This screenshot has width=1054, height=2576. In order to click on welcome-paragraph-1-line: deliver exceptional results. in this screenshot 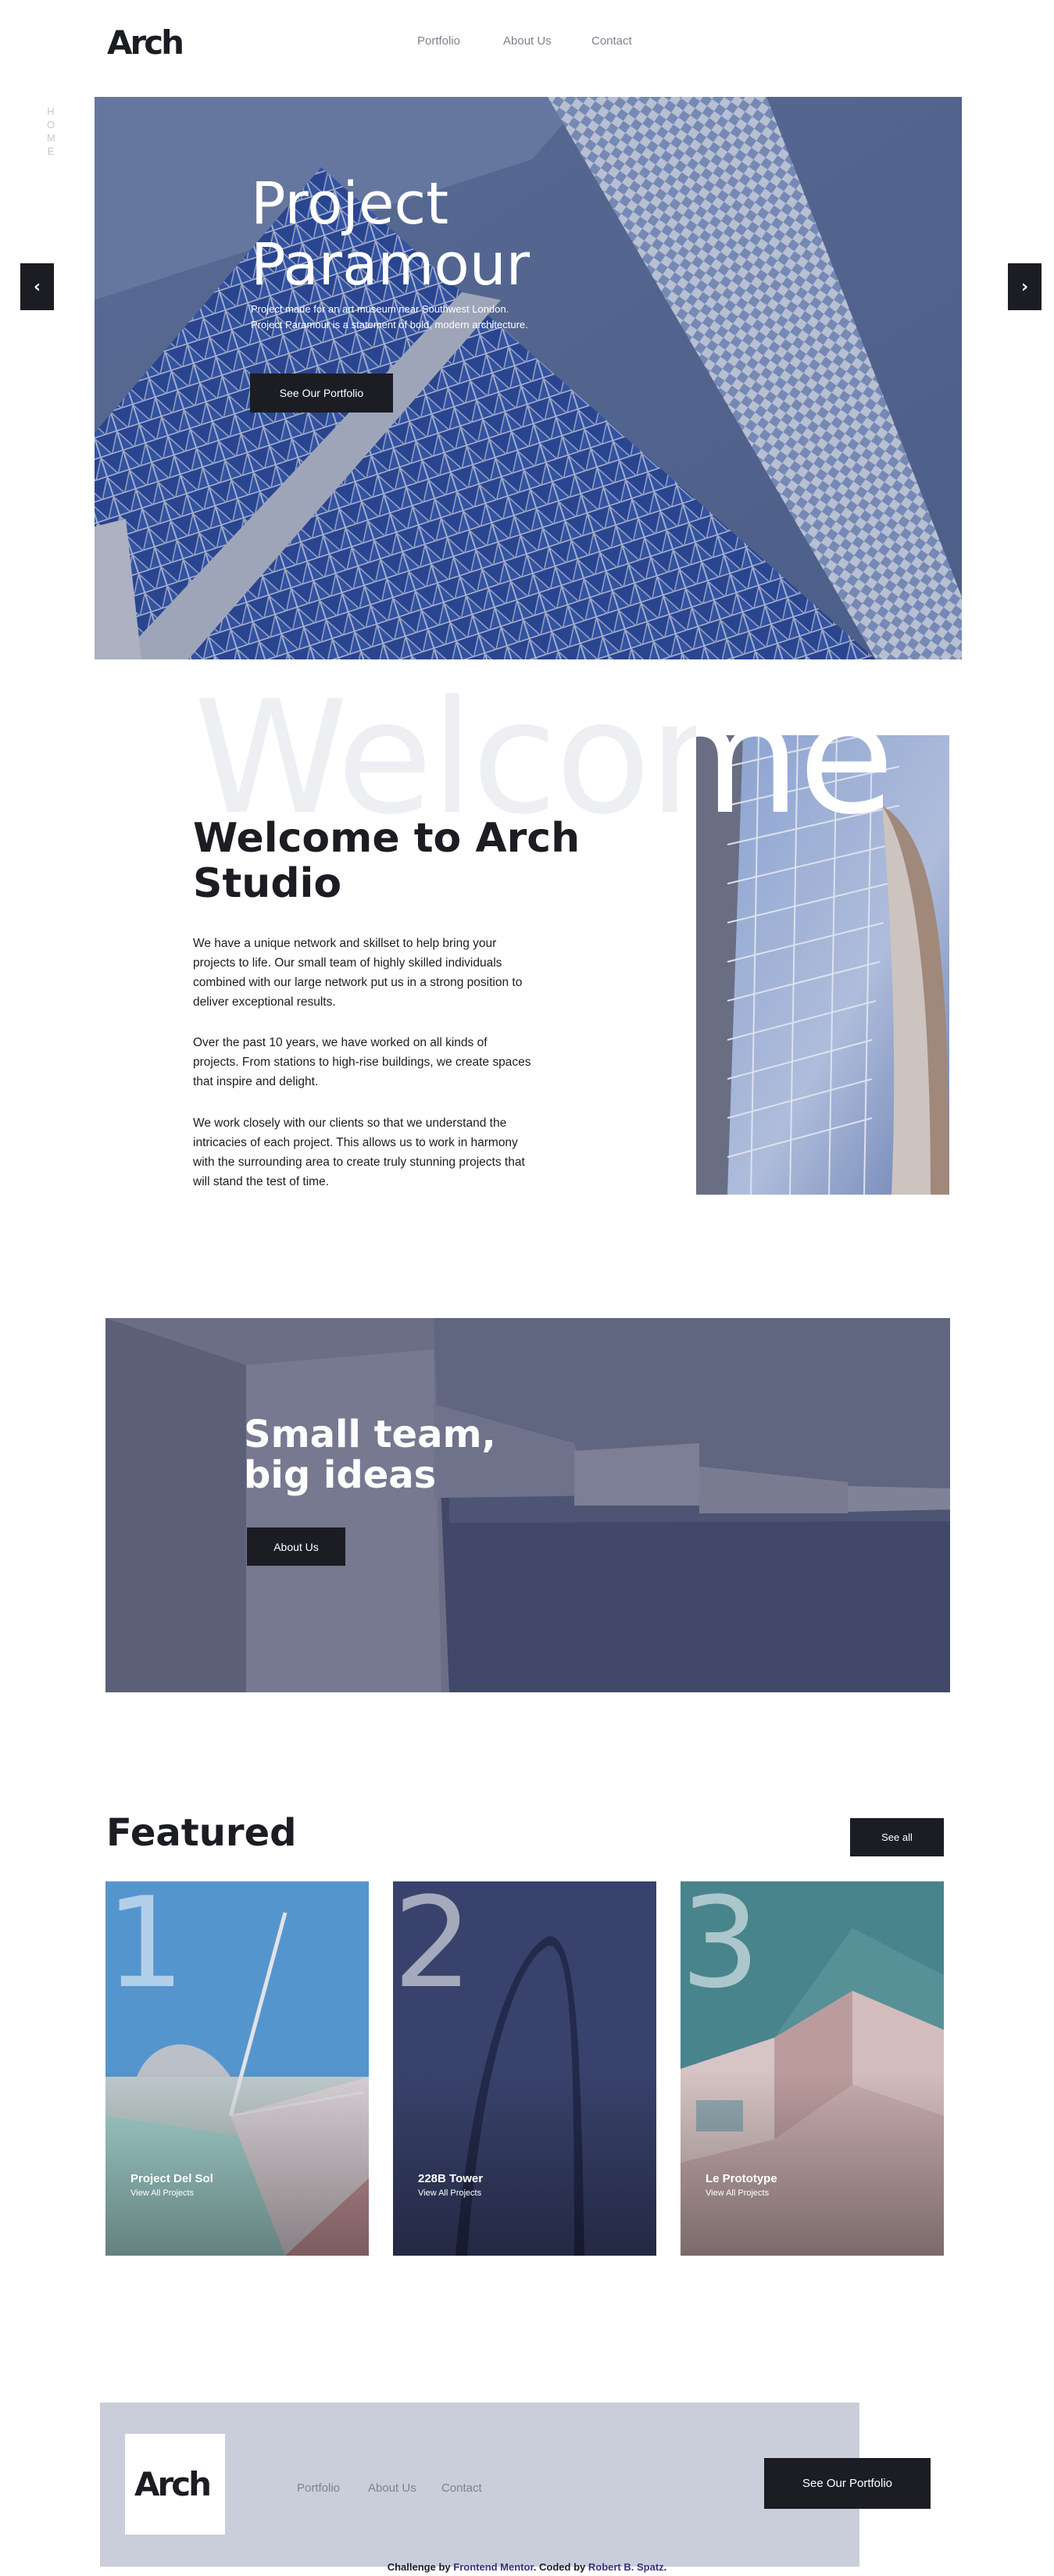, I will do `click(264, 1002)`.